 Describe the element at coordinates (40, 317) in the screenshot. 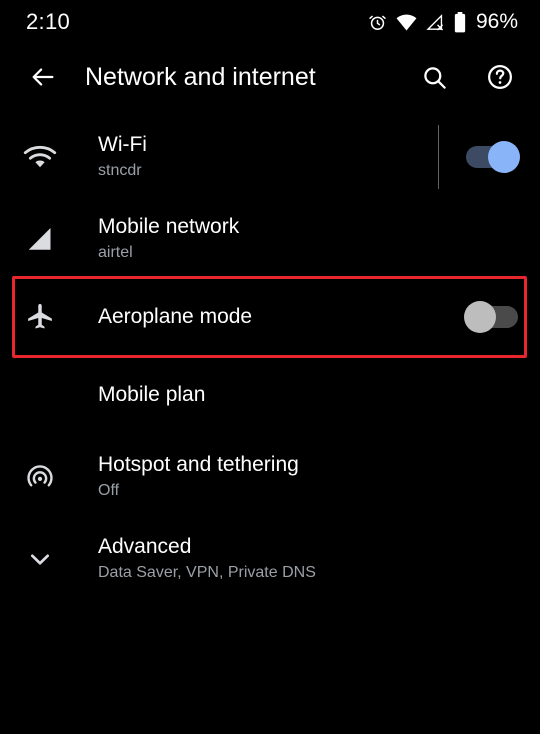

I see `airplane-icon` at that location.